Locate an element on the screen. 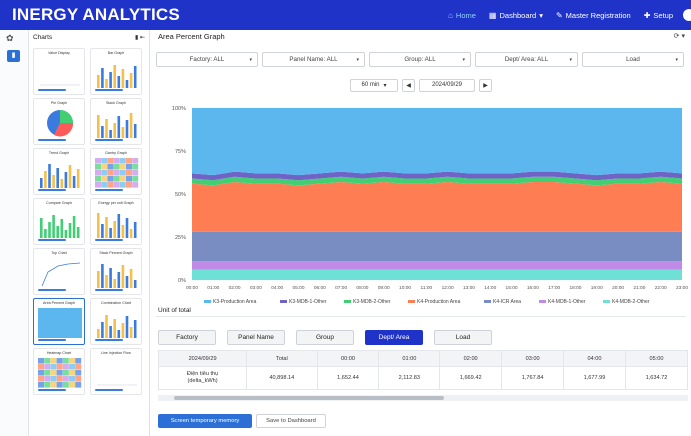 The image size is (691, 436). filter-panel-name: Panel Name: ALL ▾ is located at coordinates (313, 59).